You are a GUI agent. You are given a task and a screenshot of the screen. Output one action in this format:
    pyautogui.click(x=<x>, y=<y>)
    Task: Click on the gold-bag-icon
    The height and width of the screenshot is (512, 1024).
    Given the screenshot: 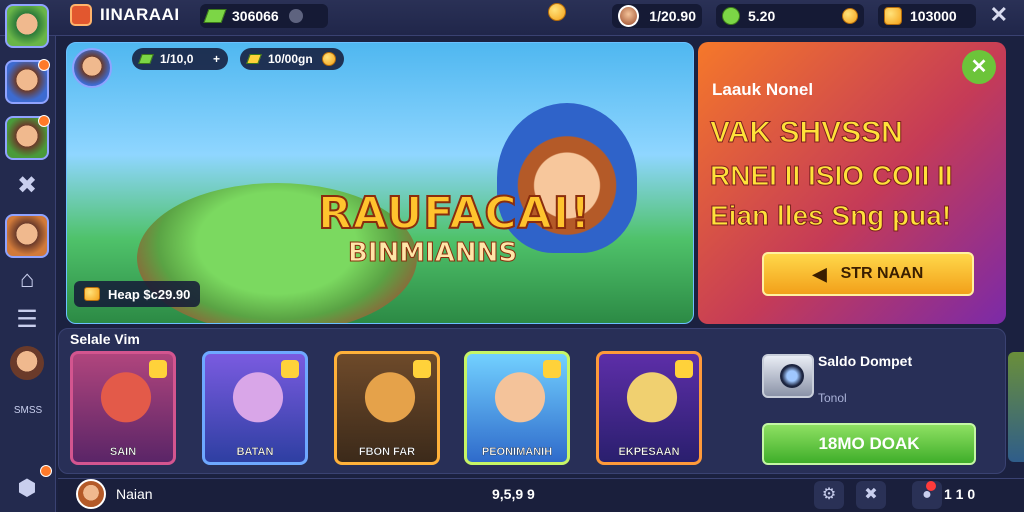 What is the action you would take?
    pyautogui.click(x=893, y=16)
    